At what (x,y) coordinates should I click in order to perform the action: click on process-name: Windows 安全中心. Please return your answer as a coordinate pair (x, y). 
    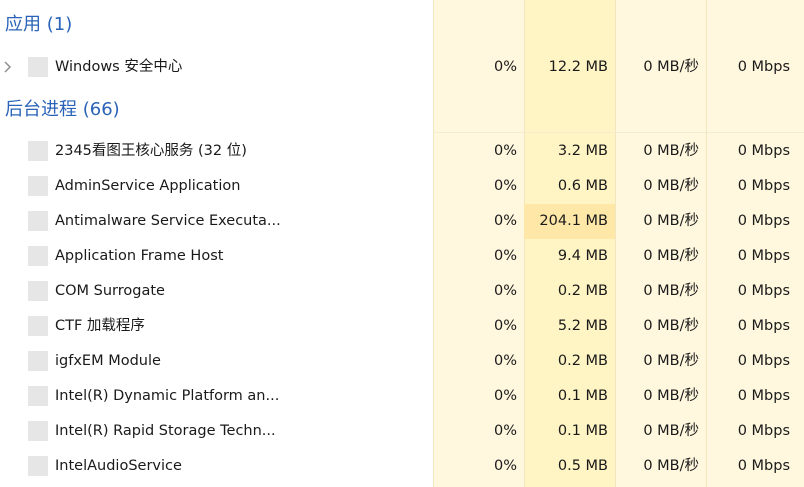
    Looking at the image, I should click on (119, 67).